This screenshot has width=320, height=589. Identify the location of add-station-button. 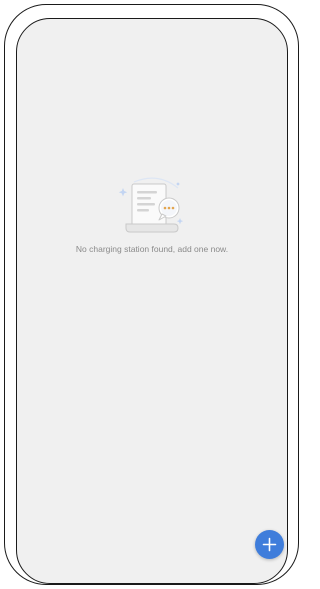
(269, 544).